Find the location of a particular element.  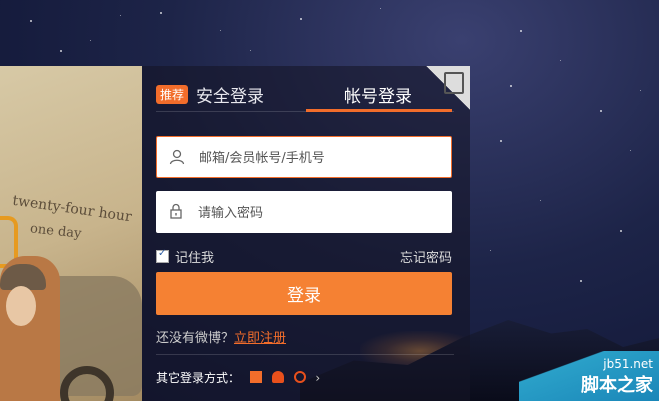

remember-checkbox is located at coordinates (162, 255).